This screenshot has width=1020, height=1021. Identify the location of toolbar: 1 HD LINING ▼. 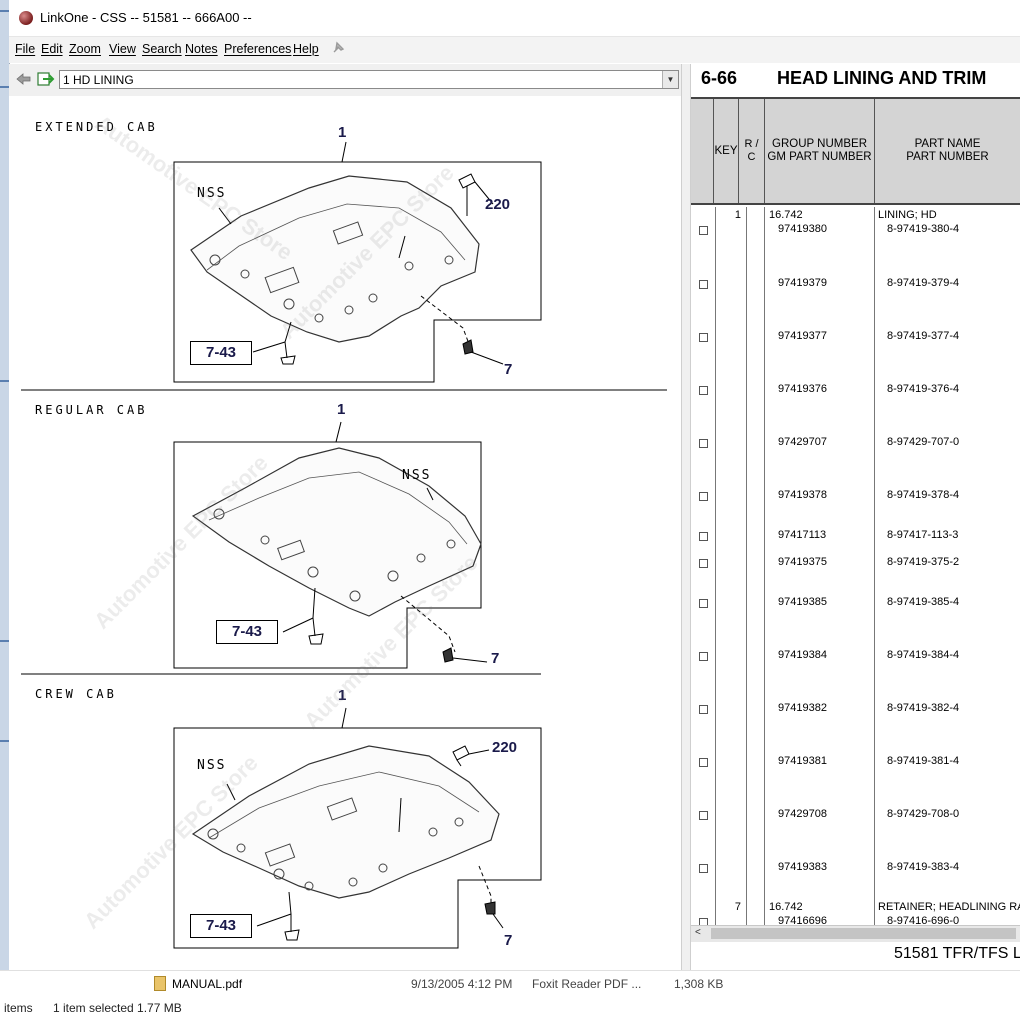
(349, 80).